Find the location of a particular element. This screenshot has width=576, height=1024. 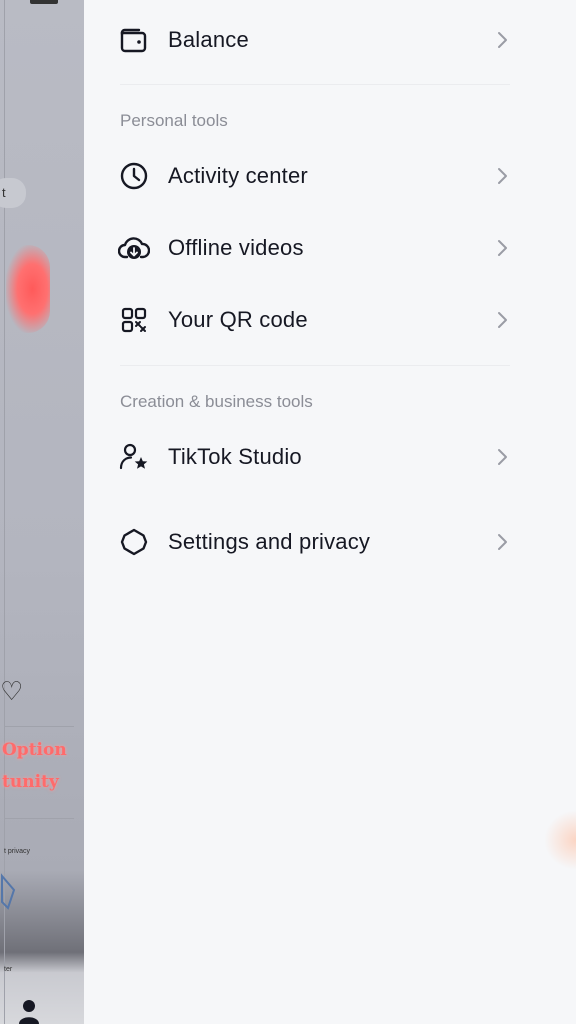

heart-icon: ♡ is located at coordinates (12, 691).